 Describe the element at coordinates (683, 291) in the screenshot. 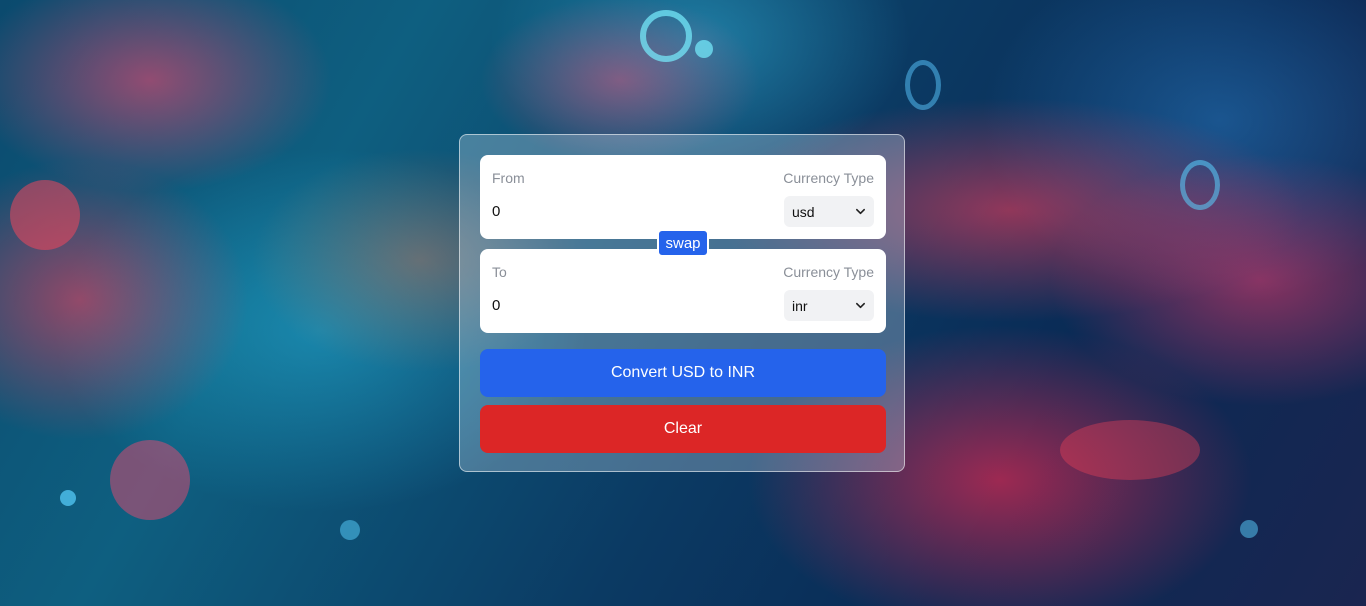

I see `to-currency-box: To Currency Type inr` at that location.